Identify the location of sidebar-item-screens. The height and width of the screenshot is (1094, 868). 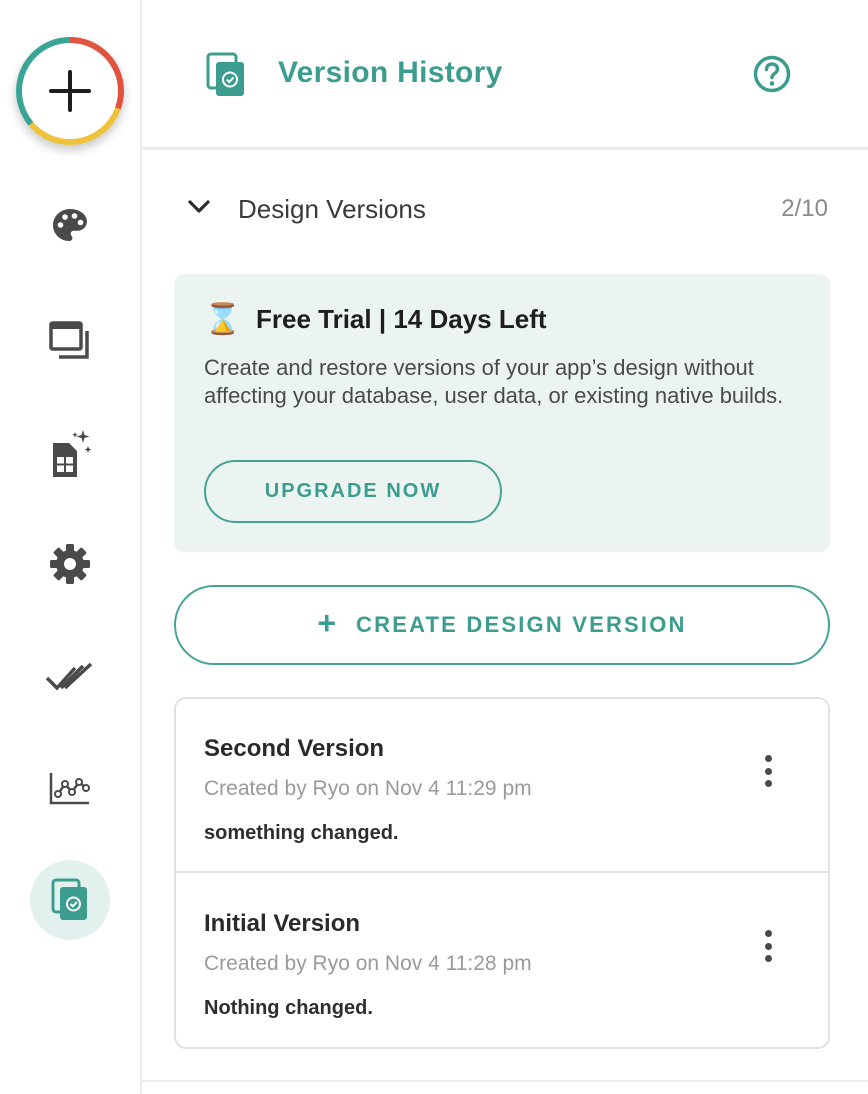
(70, 340).